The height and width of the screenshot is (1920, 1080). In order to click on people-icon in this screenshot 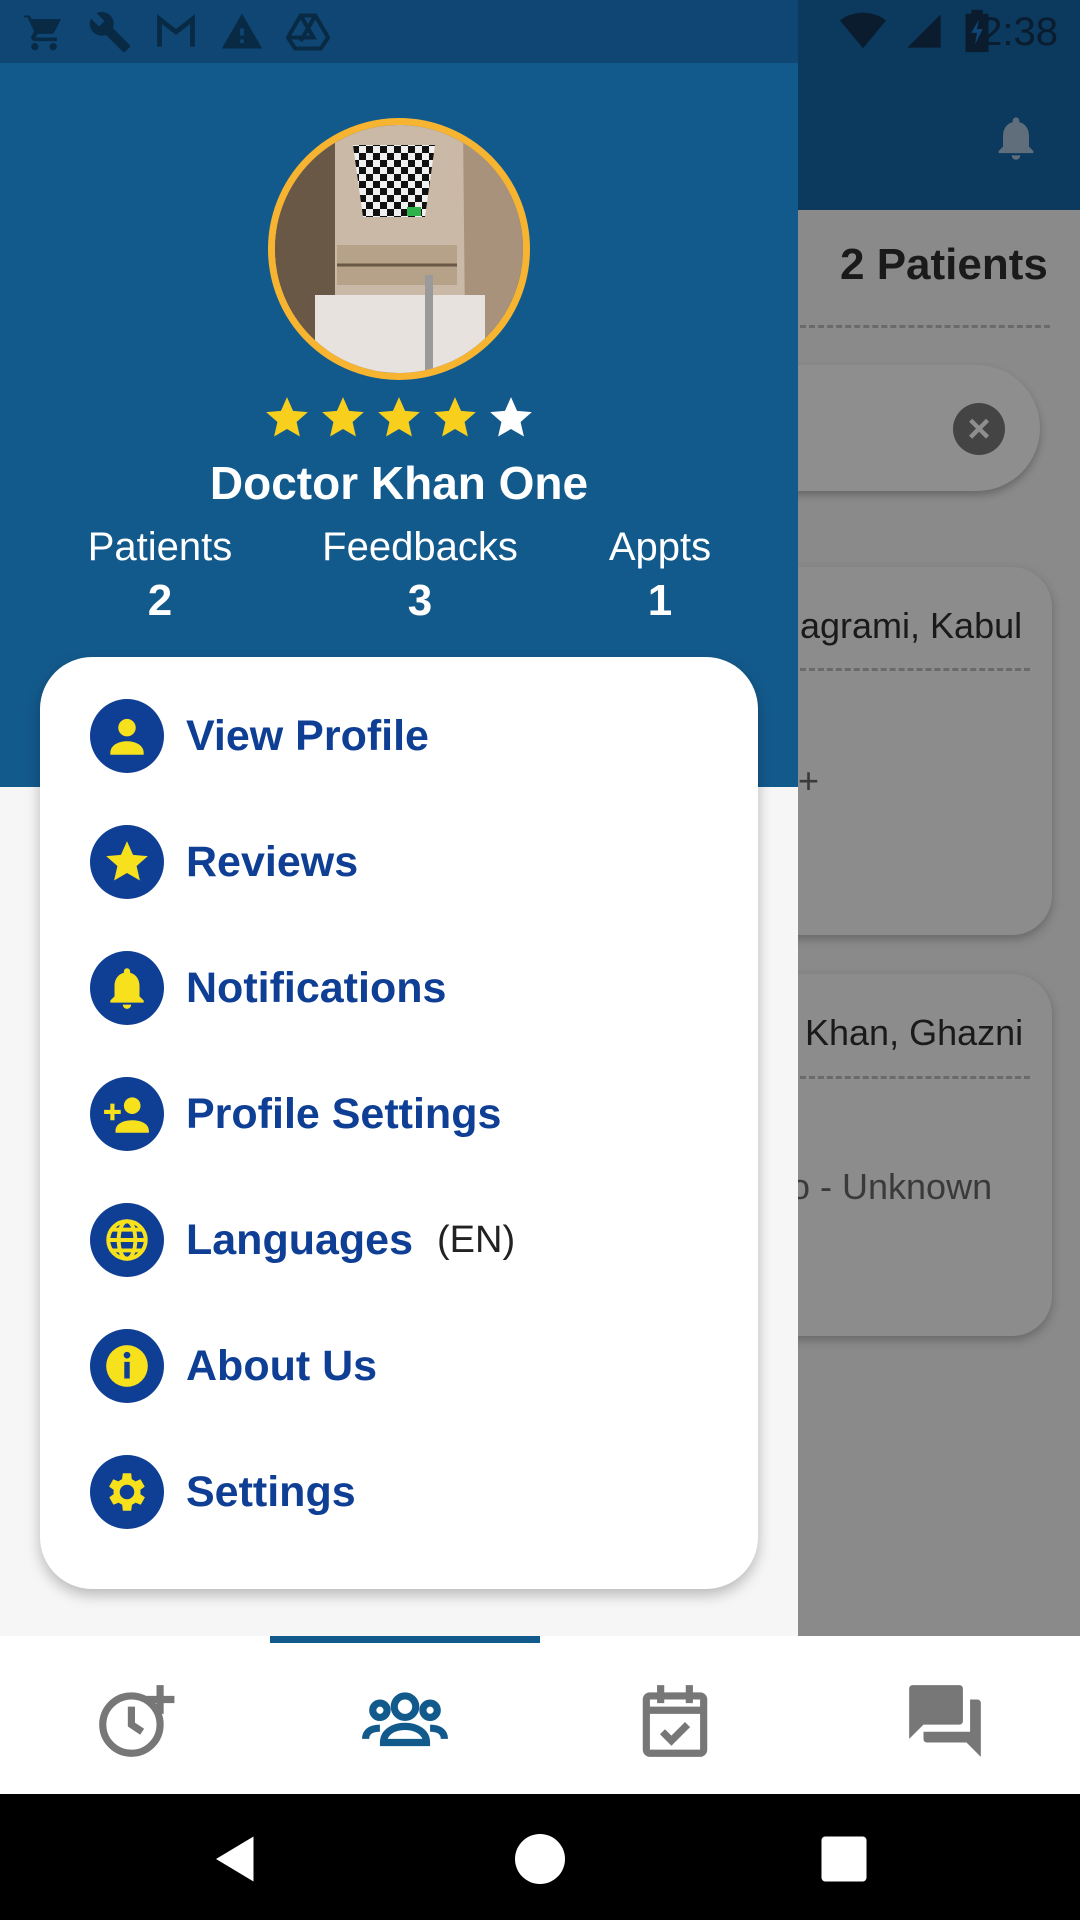, I will do `click(405, 1719)`.